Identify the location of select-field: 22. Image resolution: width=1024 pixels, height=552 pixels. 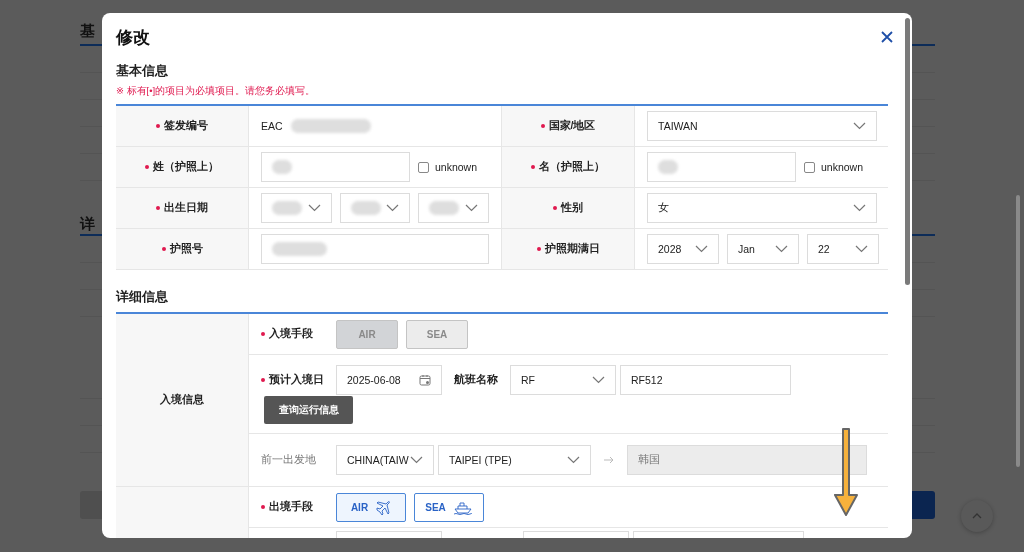
(843, 249).